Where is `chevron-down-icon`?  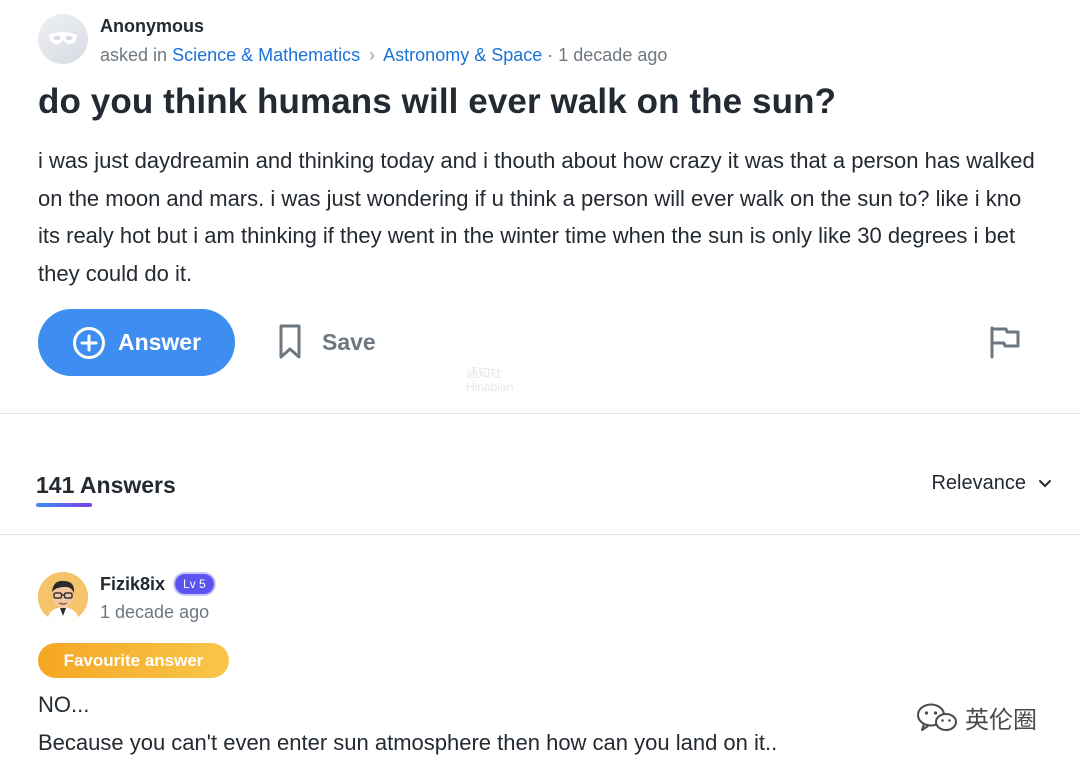
chevron-down-icon is located at coordinates (1045, 483).